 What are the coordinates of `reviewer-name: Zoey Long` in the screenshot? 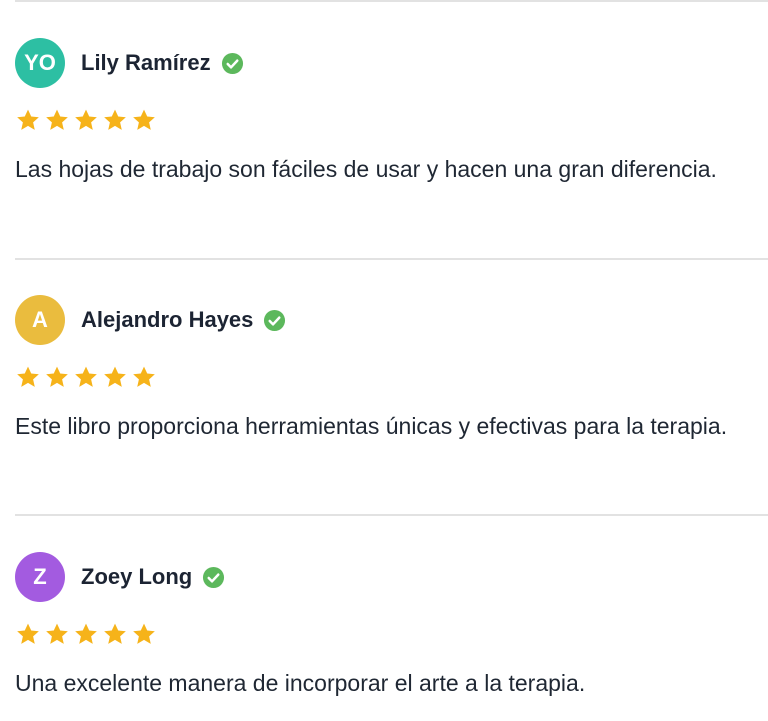 It's located at (137, 576).